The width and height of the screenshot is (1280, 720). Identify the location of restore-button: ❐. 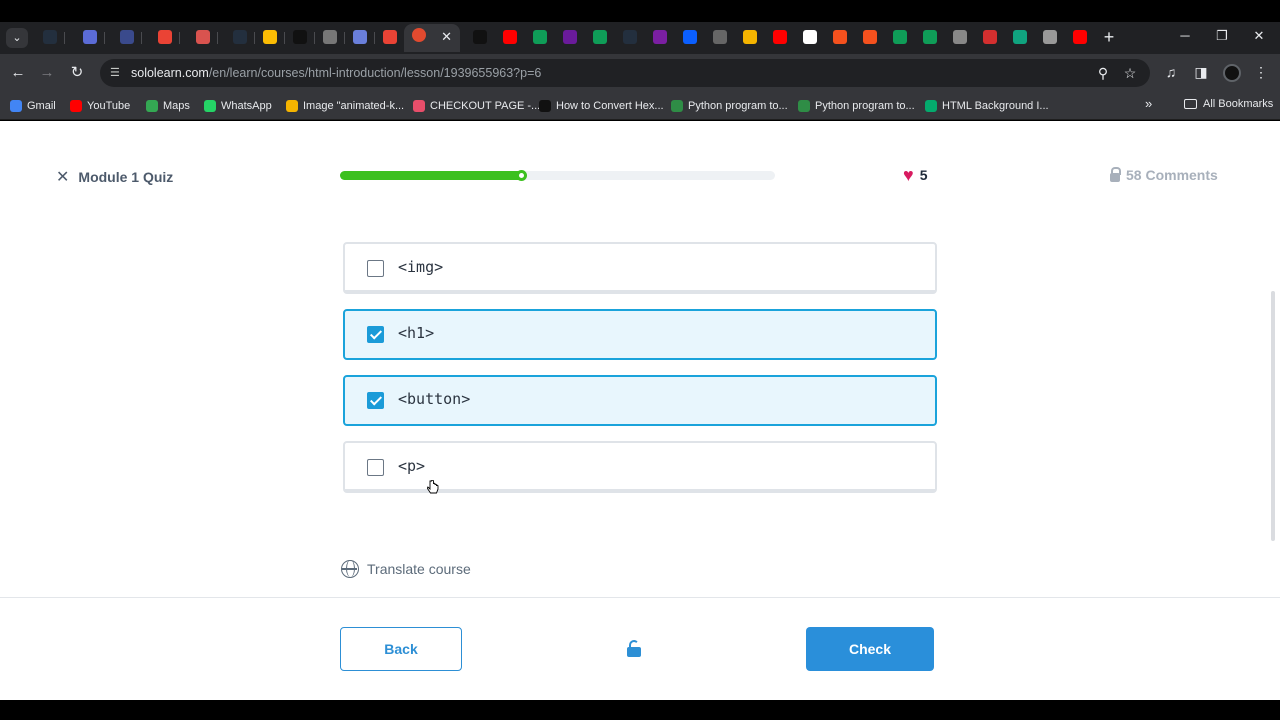
(1222, 36).